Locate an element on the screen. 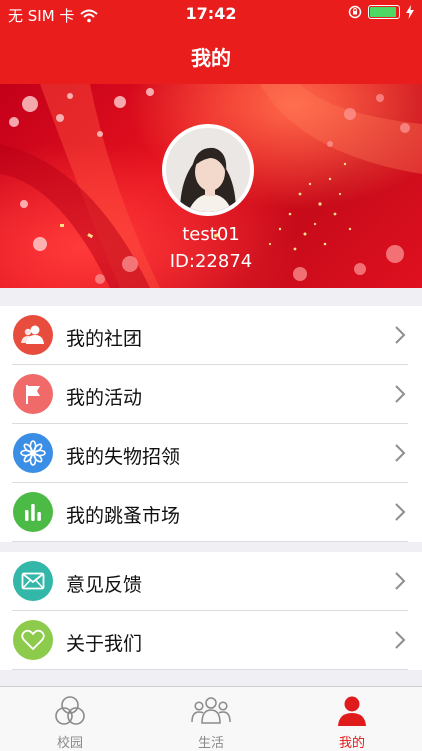 The image size is (422, 751). user-id: ID:22874 is located at coordinates (211, 261).